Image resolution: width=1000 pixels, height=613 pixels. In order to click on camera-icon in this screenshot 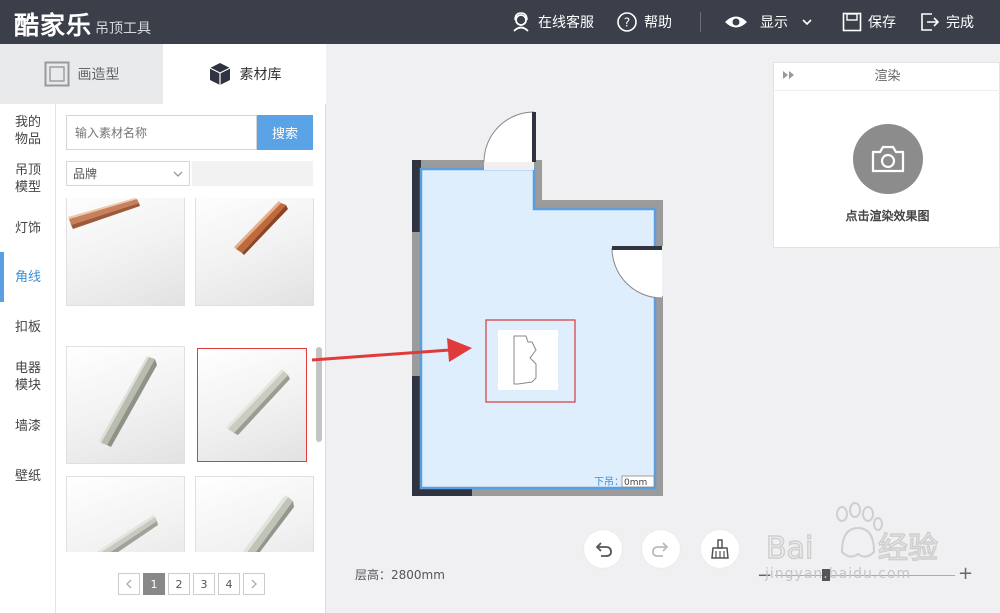, I will do `click(888, 159)`.